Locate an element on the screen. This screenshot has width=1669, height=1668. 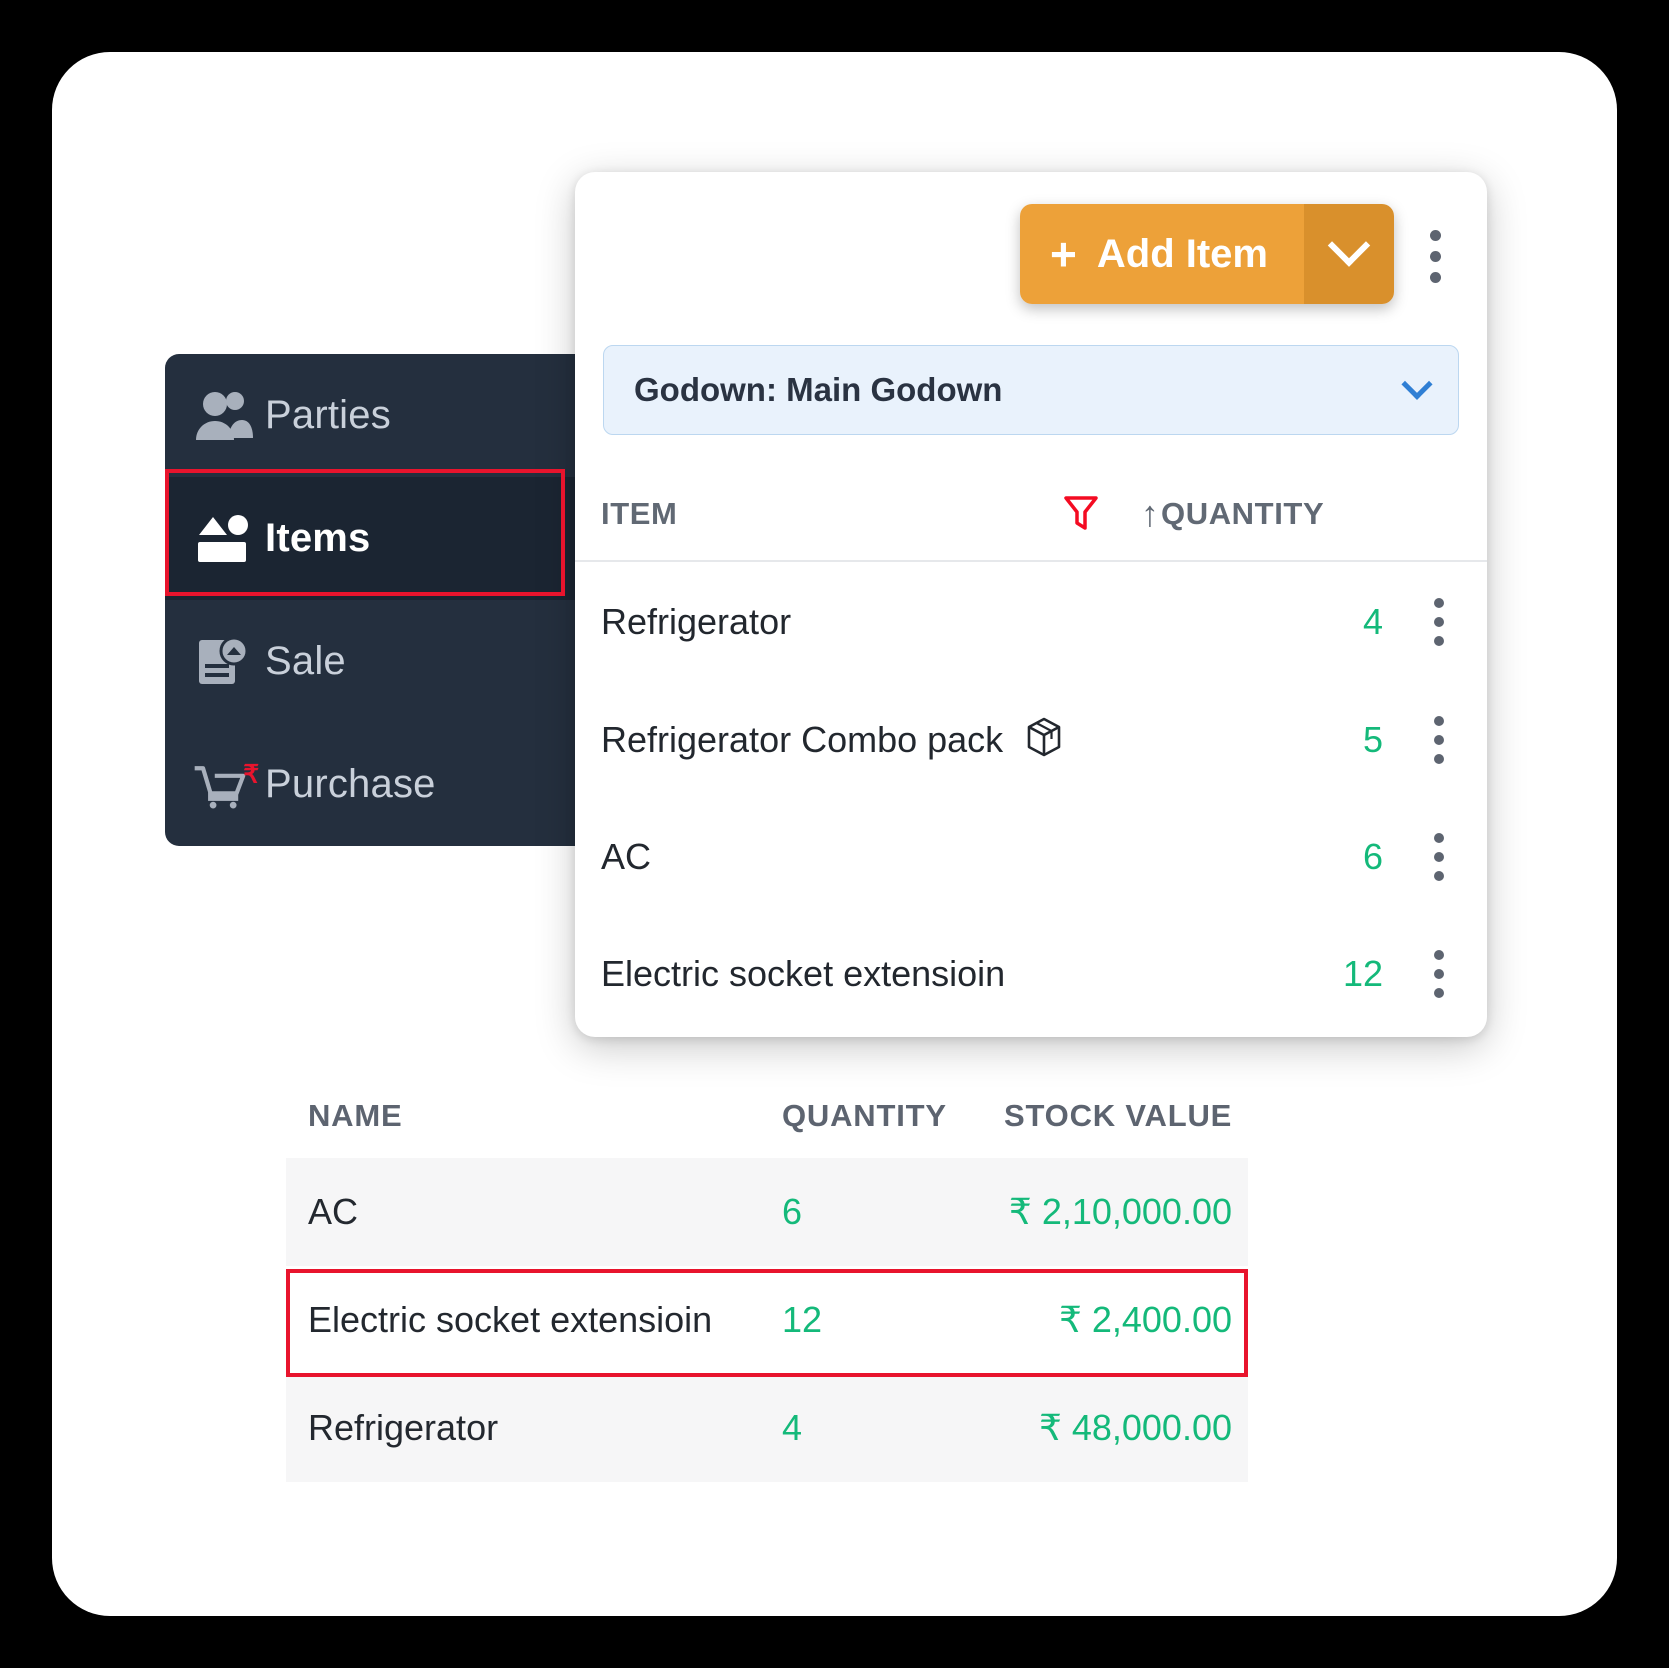
column-header-item: ITEM is located at coordinates (639, 513).